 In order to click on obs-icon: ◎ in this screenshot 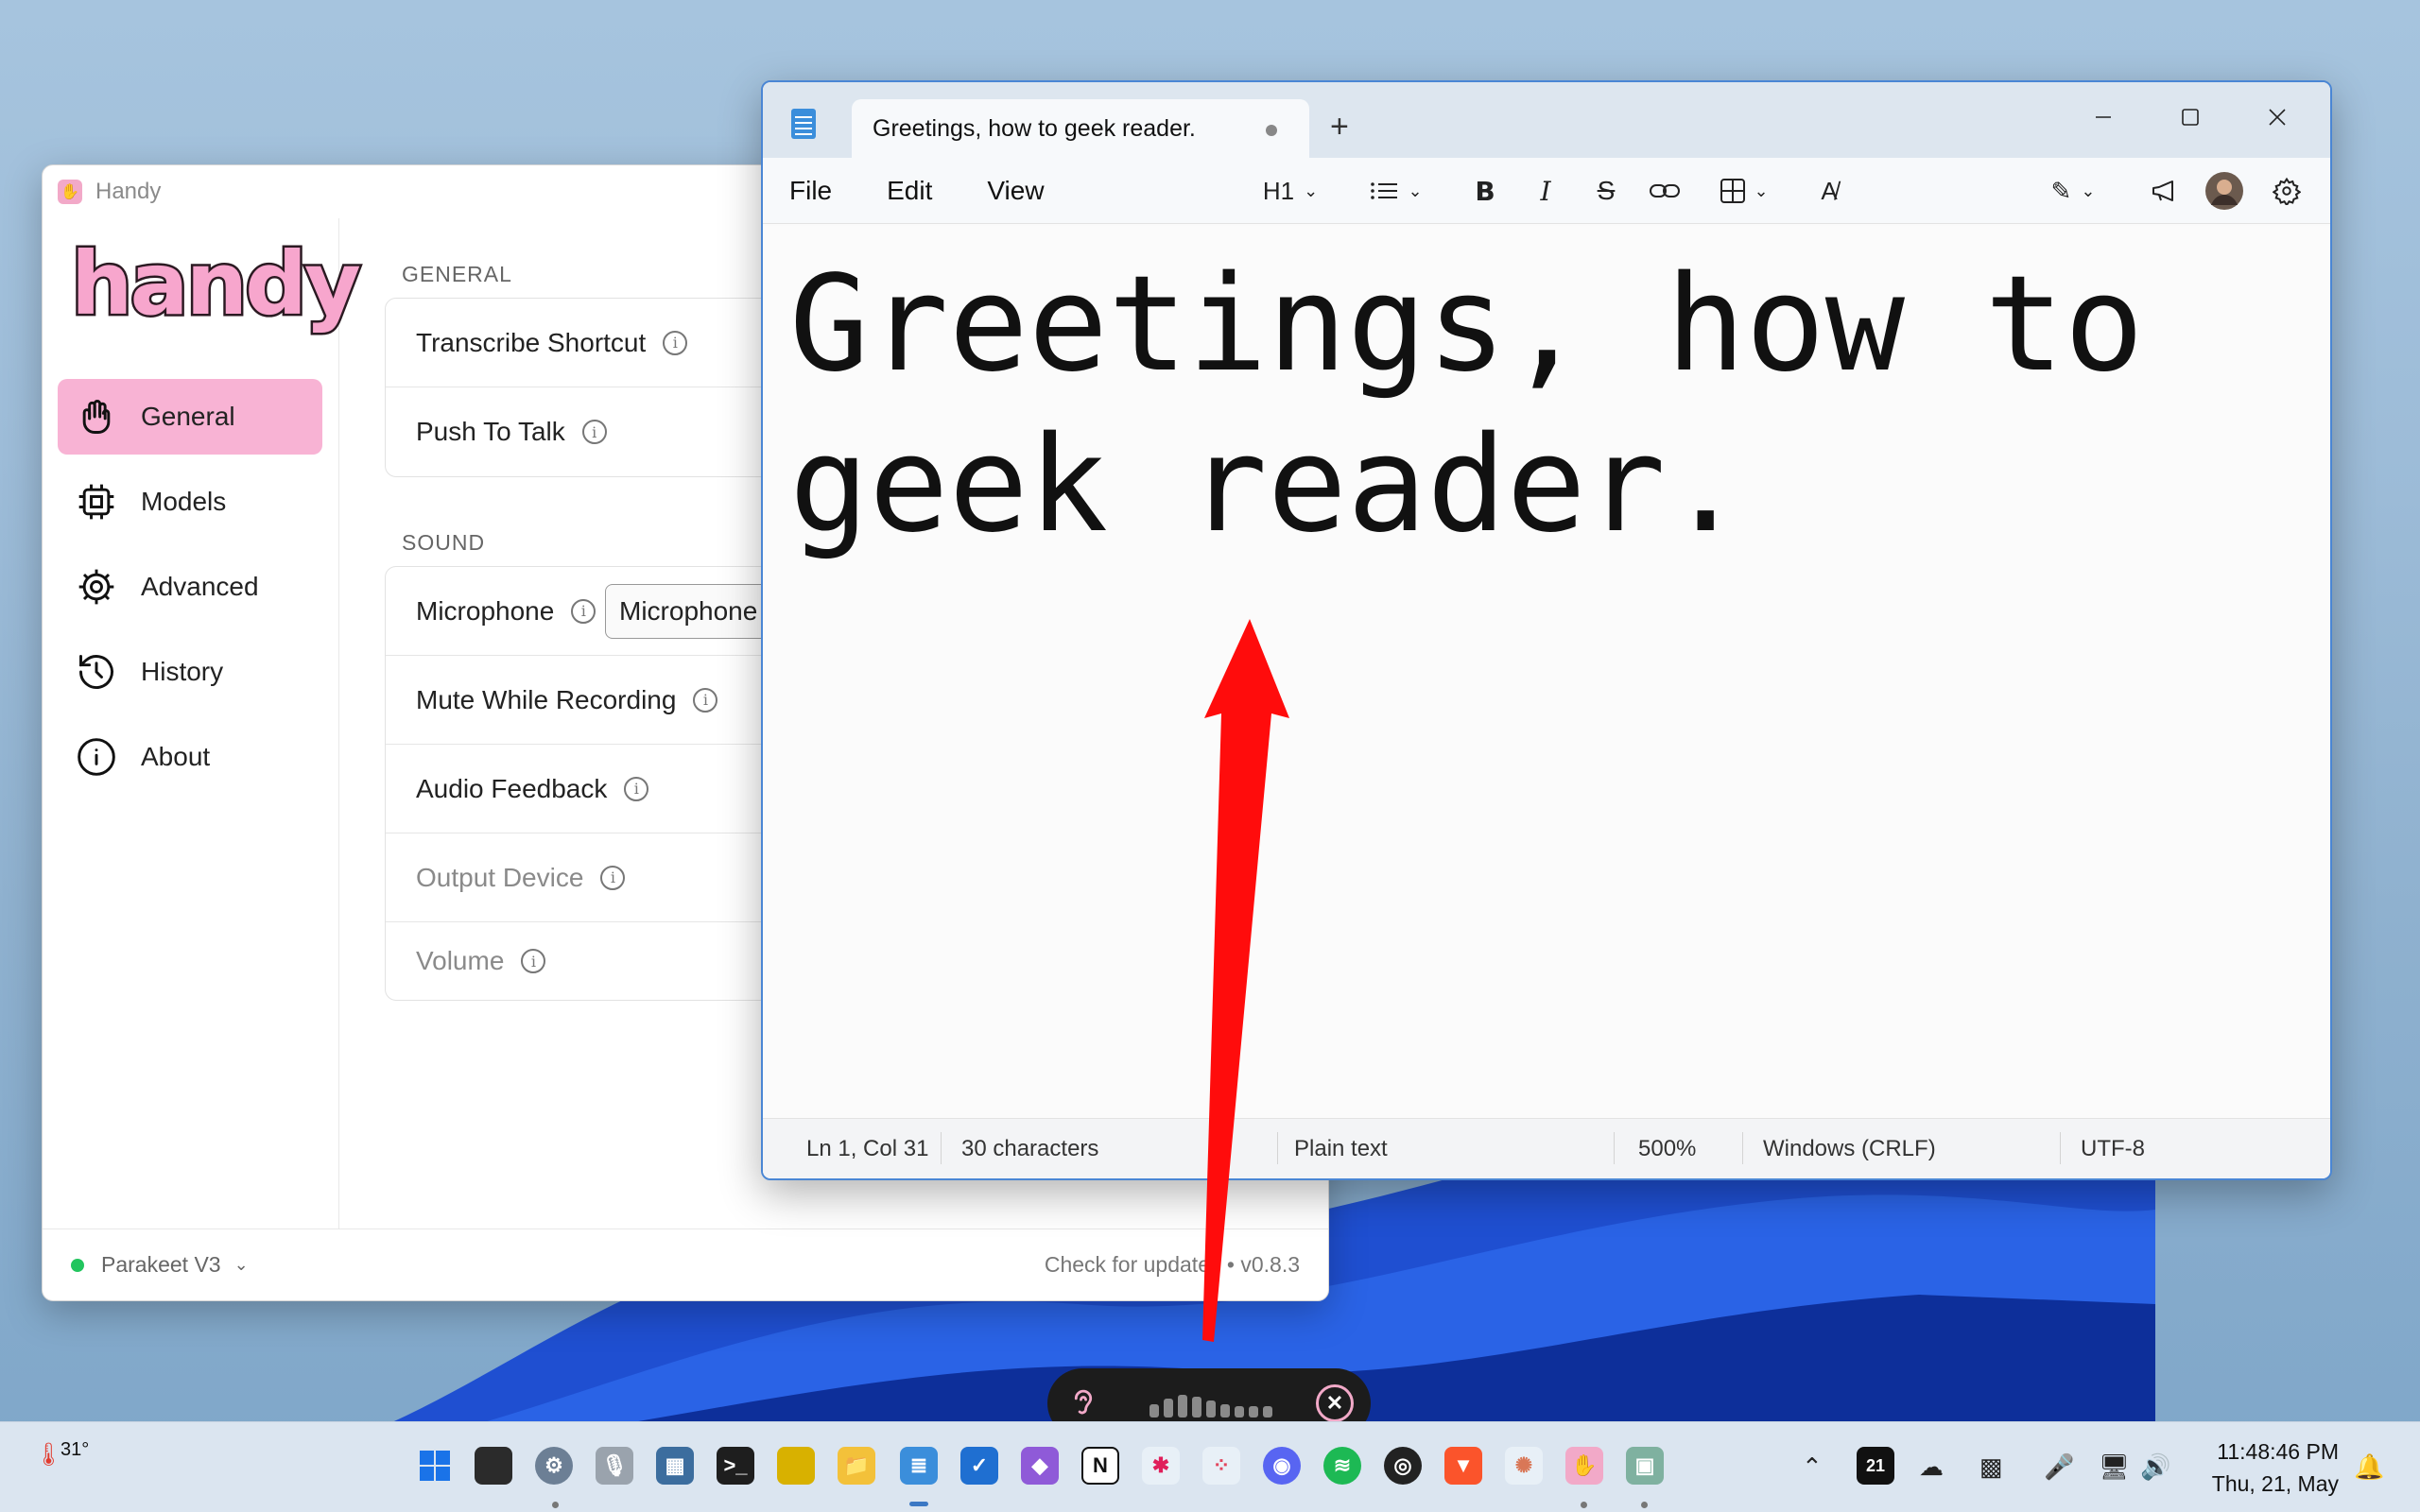, I will do `click(1403, 1466)`.